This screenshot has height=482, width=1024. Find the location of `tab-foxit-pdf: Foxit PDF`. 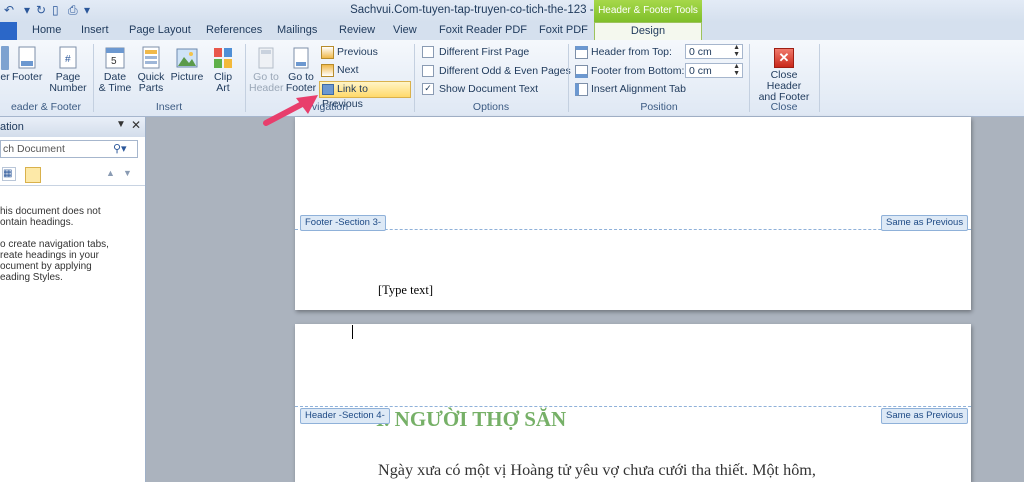

tab-foxit-pdf: Foxit PDF is located at coordinates (563, 30).